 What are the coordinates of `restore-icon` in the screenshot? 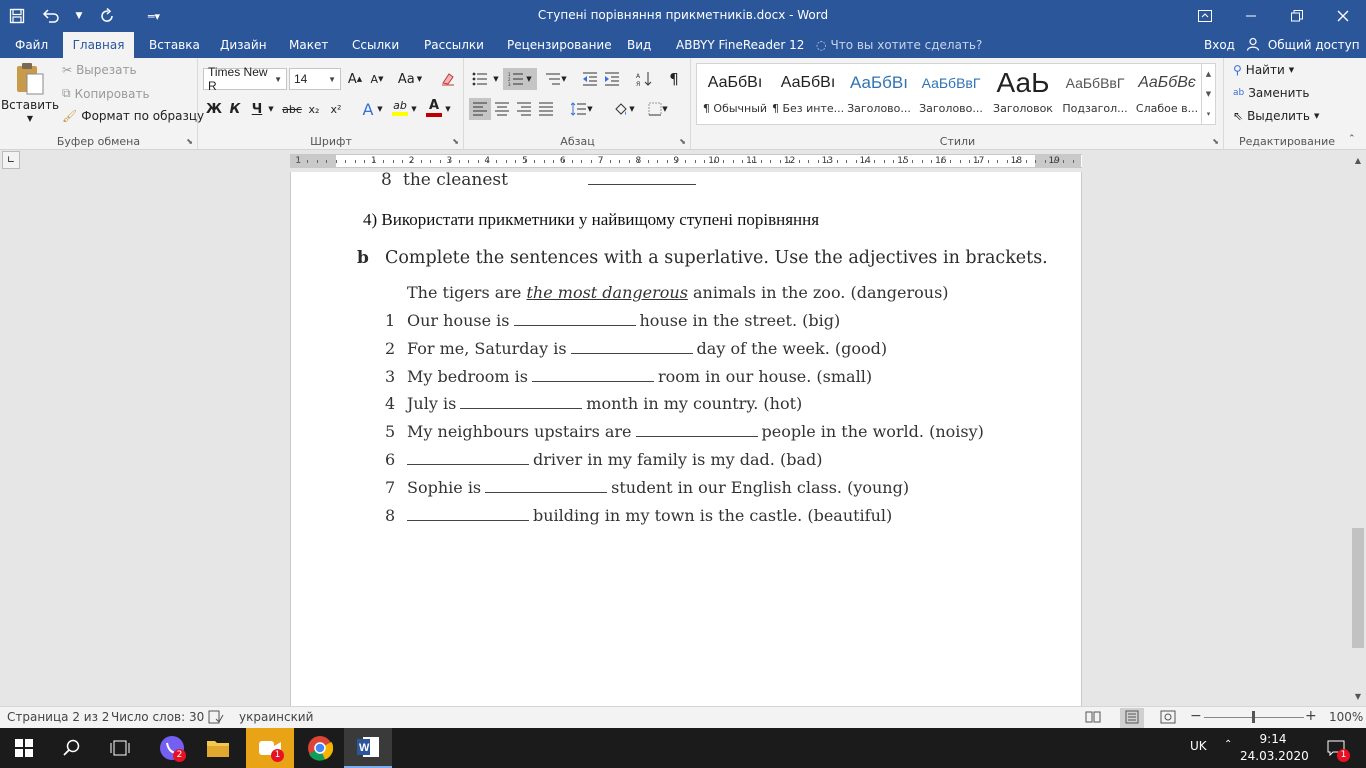 It's located at (1297, 16).